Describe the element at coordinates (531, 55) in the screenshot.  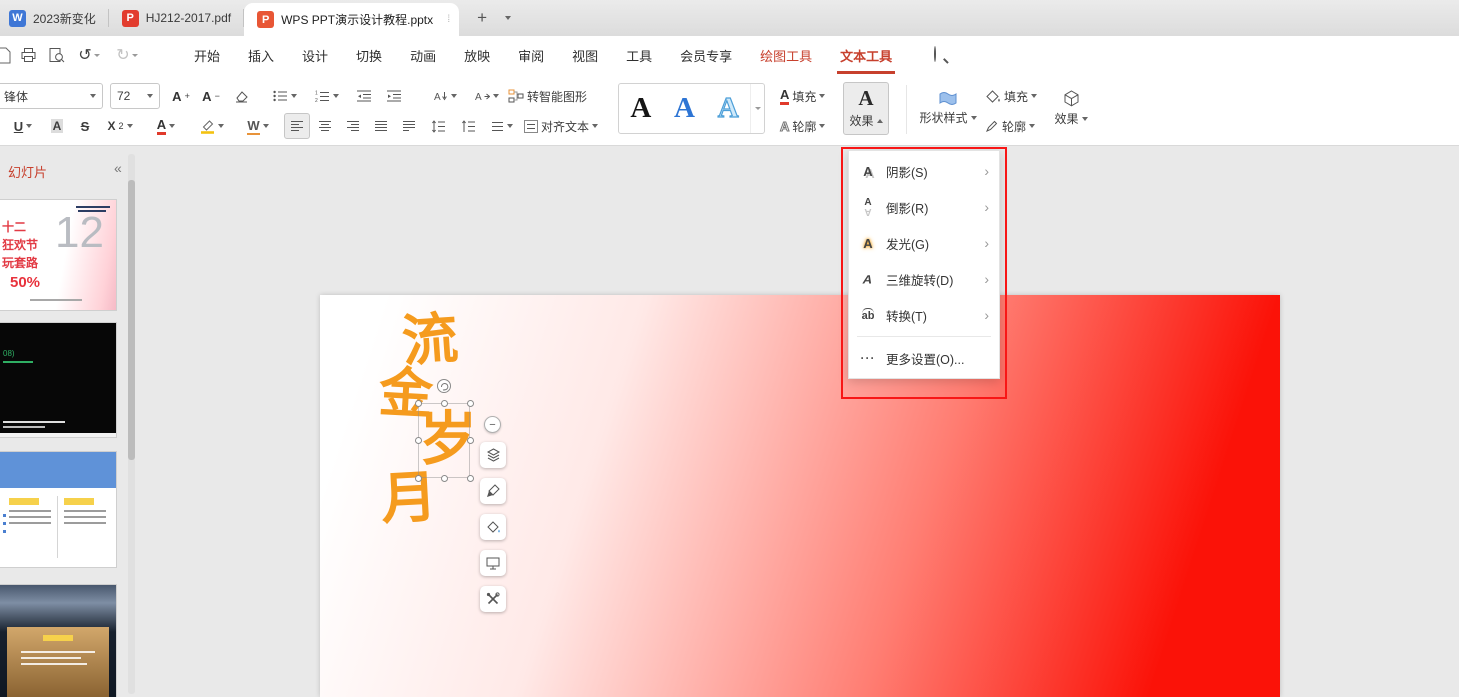
I see `menu-review: 审阅` at that location.